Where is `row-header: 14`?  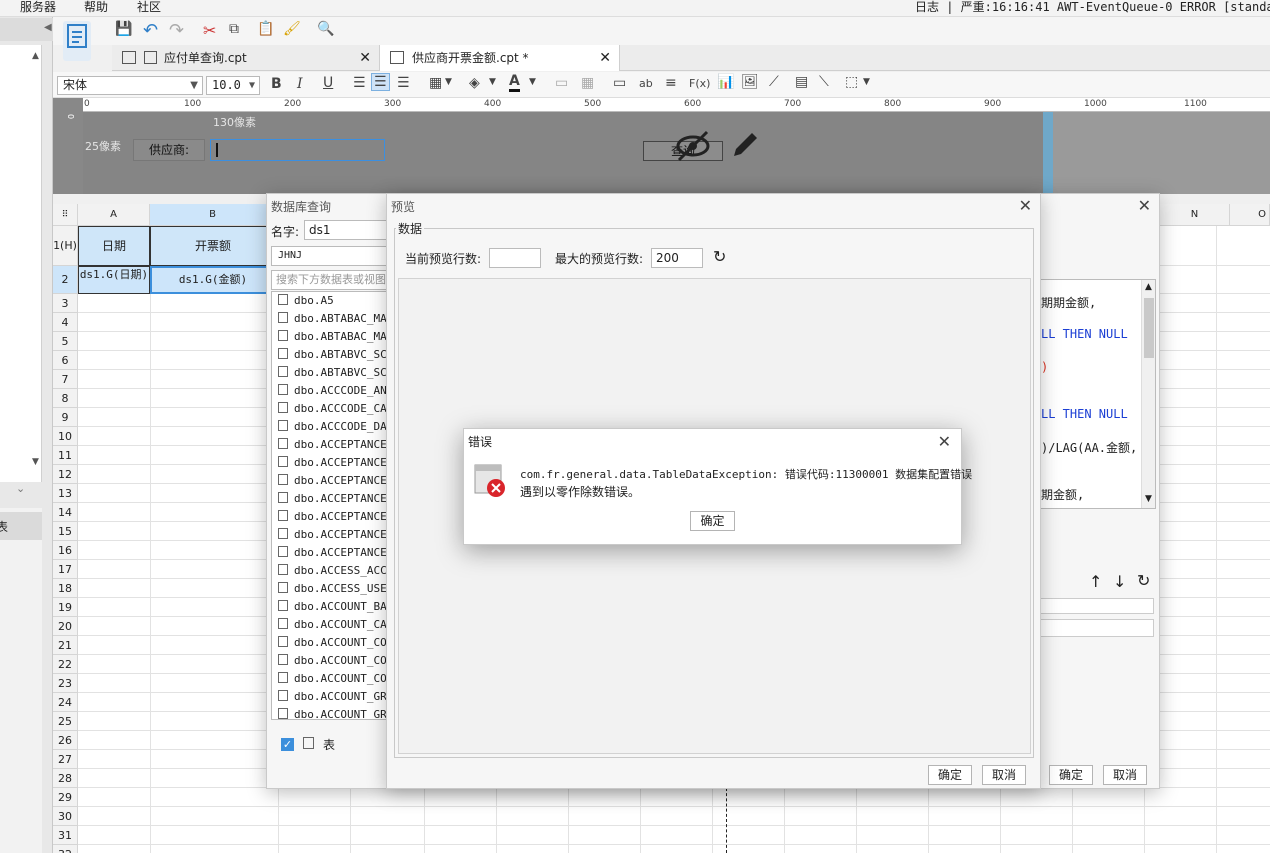 row-header: 14 is located at coordinates (65, 512).